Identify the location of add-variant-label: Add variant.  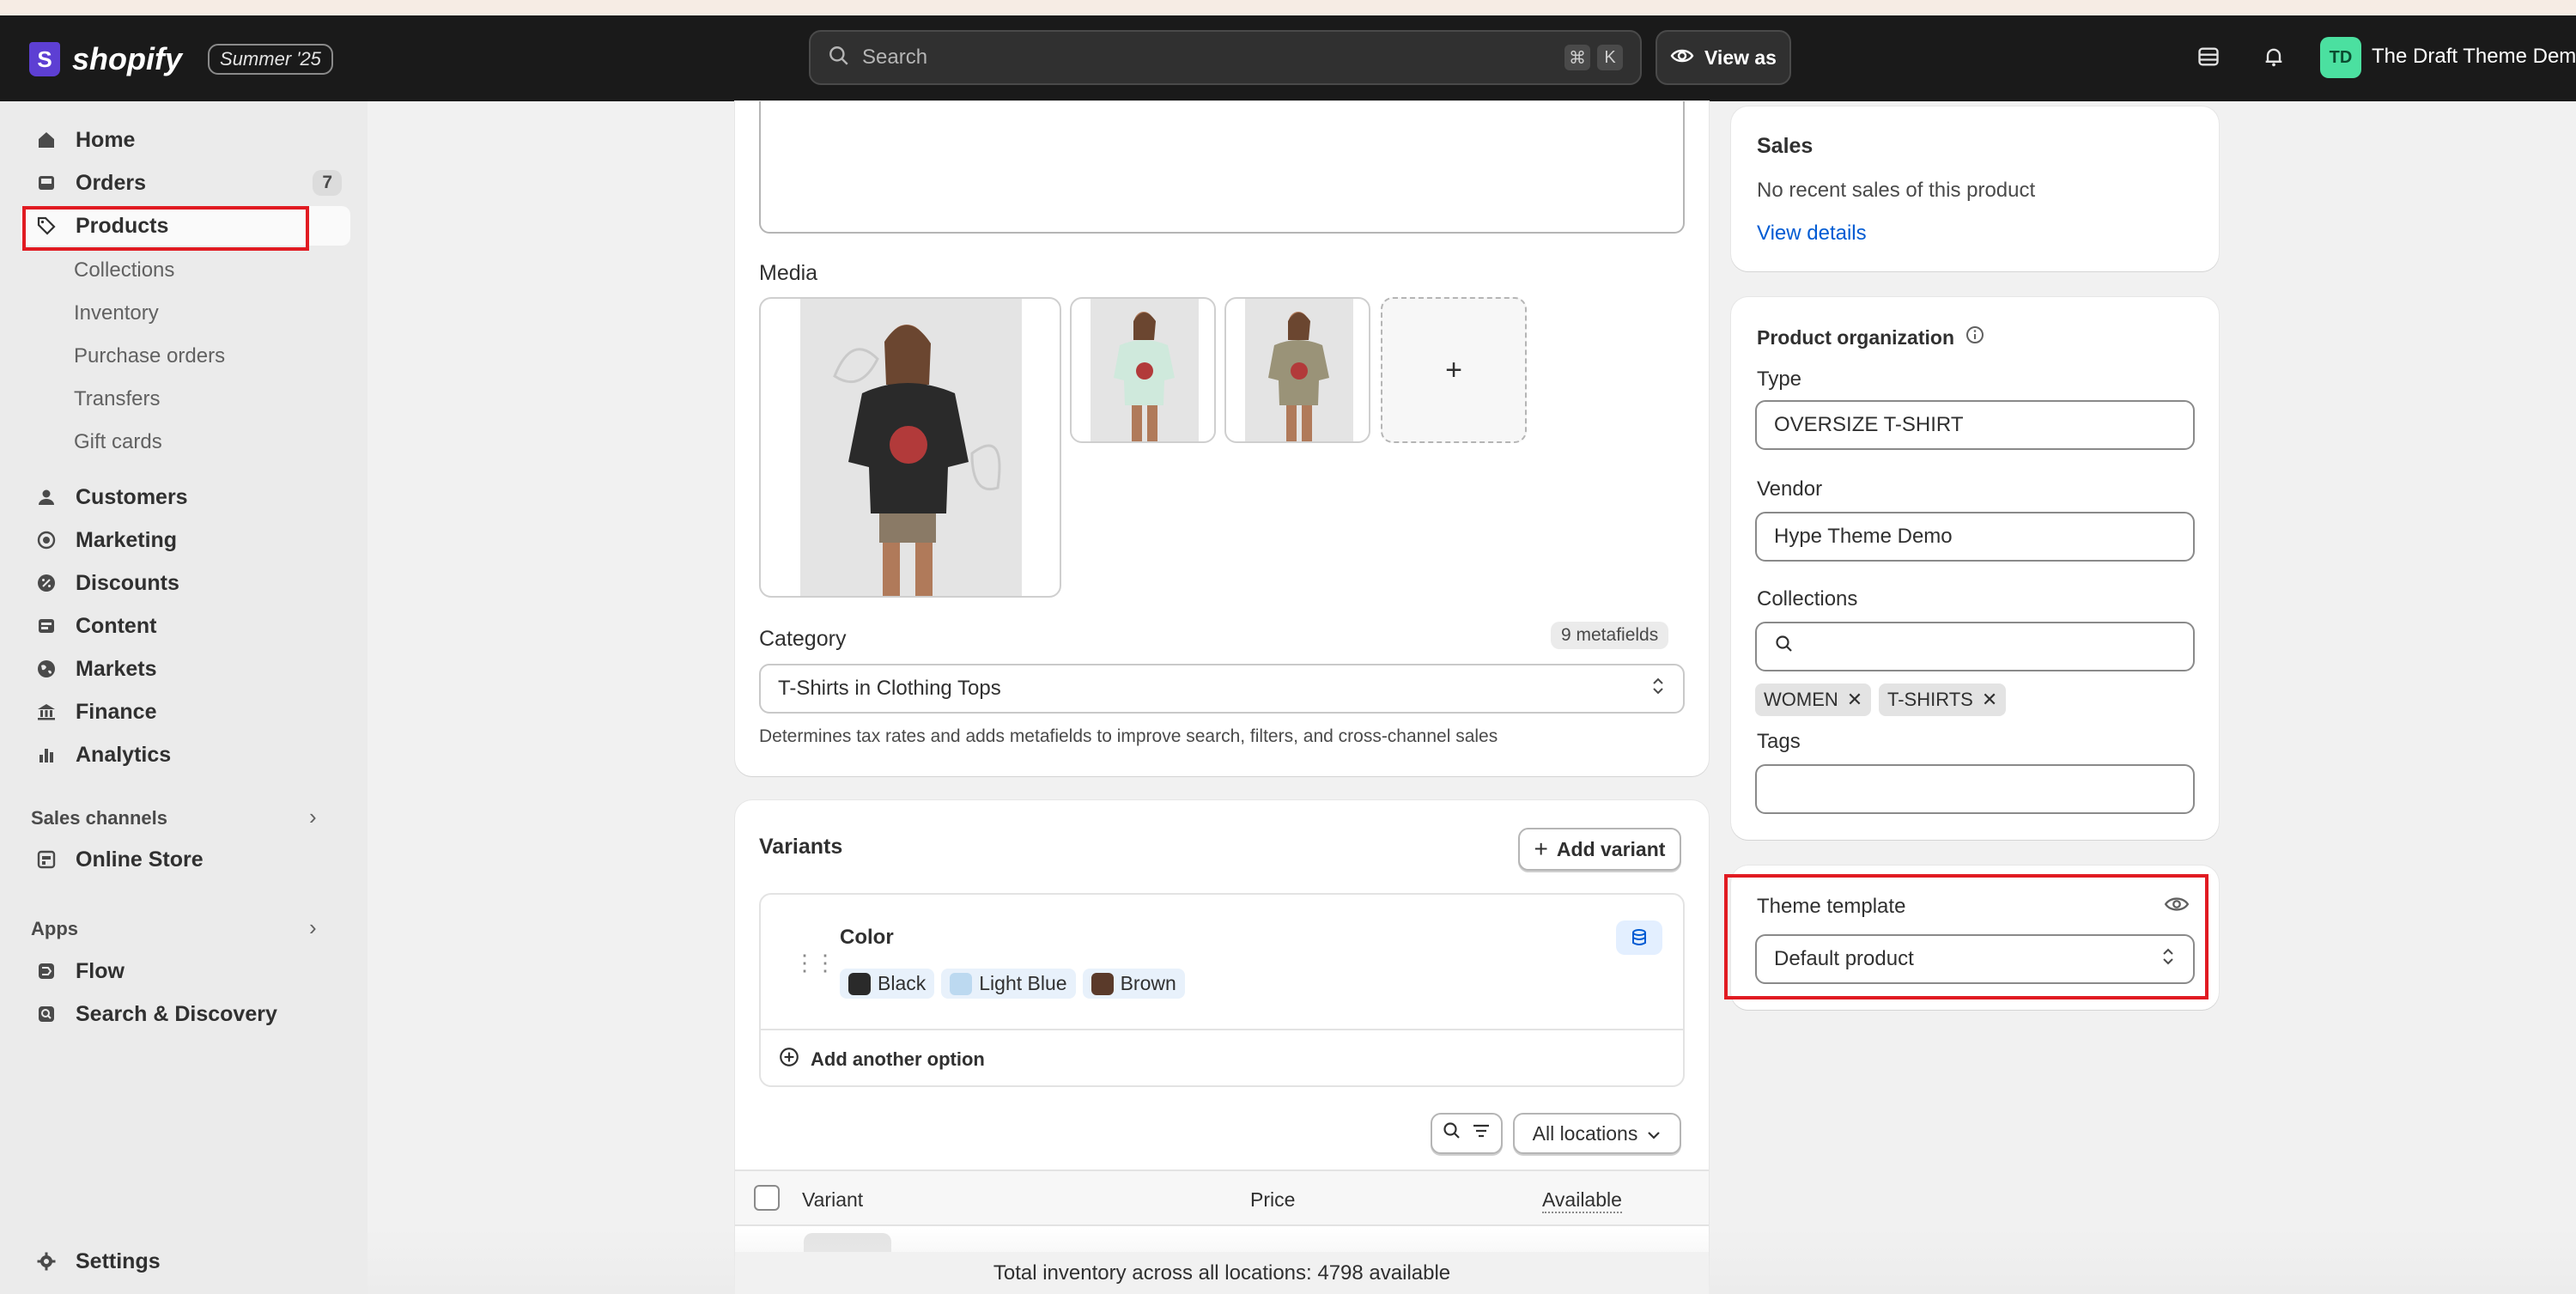
(1611, 848).